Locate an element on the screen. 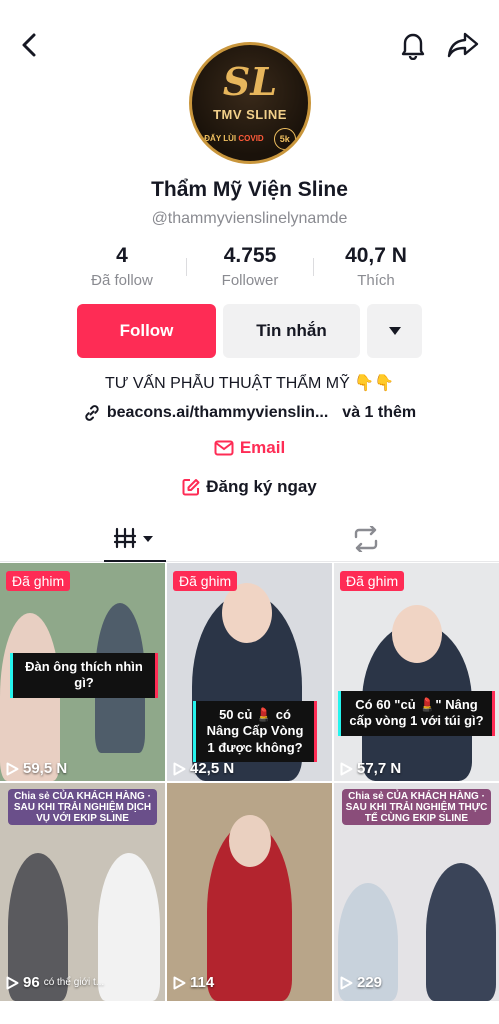 The height and width of the screenshot is (1024, 499). video-caption: Có 60 "củ 💄" Nâng cấp vòng 1 với túi gì? is located at coordinates (416, 713).